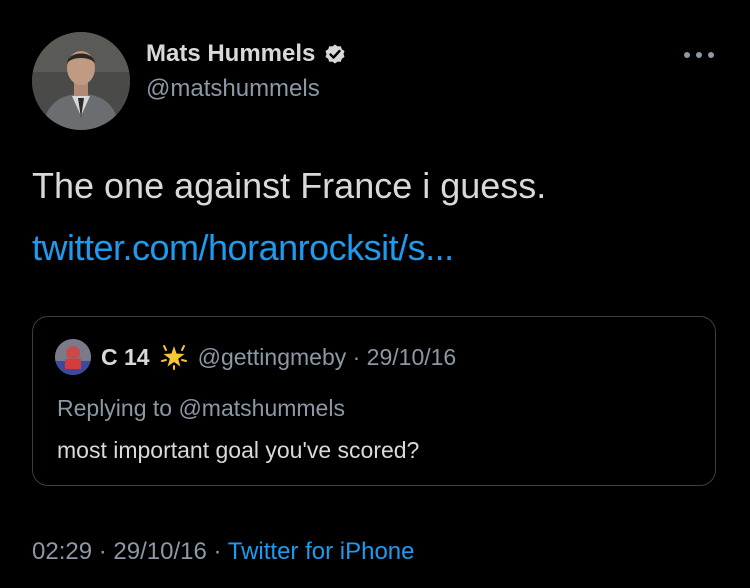 Image resolution: width=750 pixels, height=588 pixels. I want to click on avatar-photo, so click(81, 81).